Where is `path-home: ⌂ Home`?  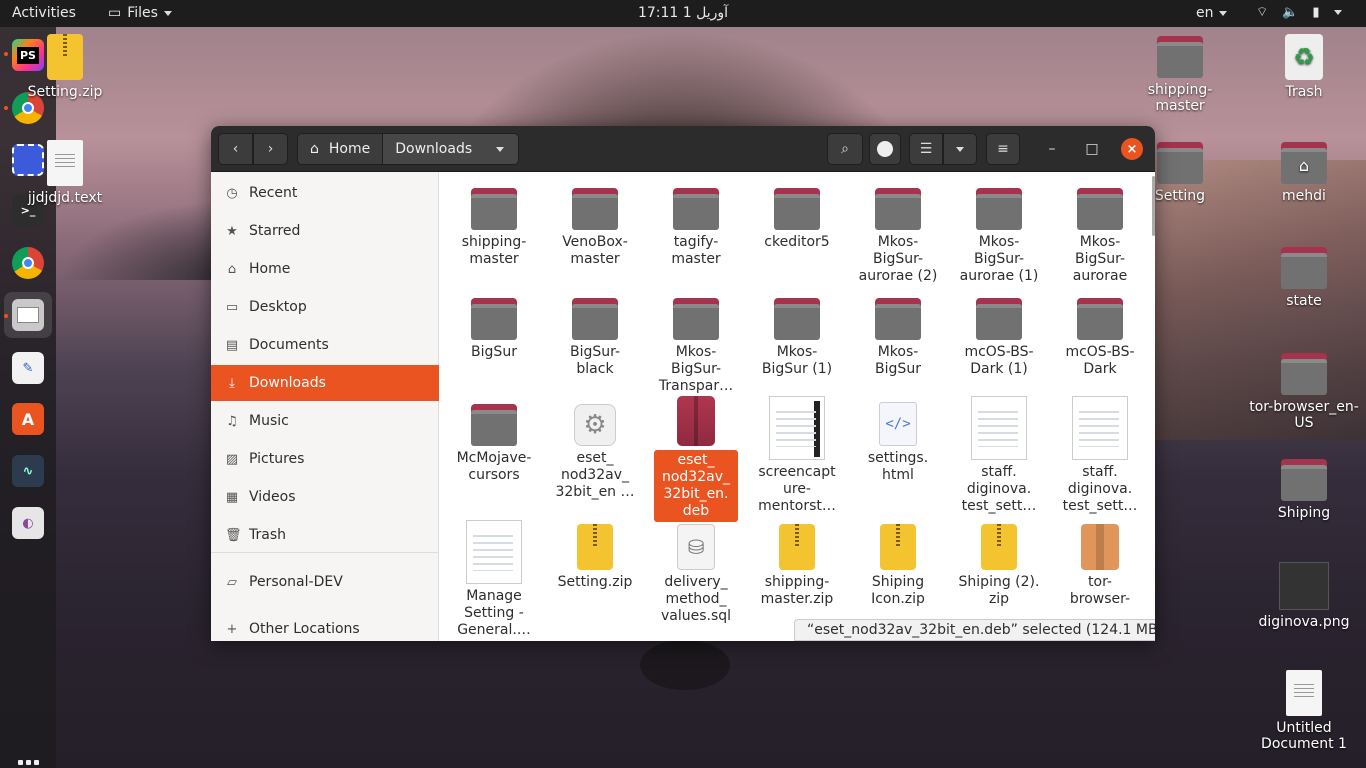
path-home: ⌂ Home is located at coordinates (341, 149).